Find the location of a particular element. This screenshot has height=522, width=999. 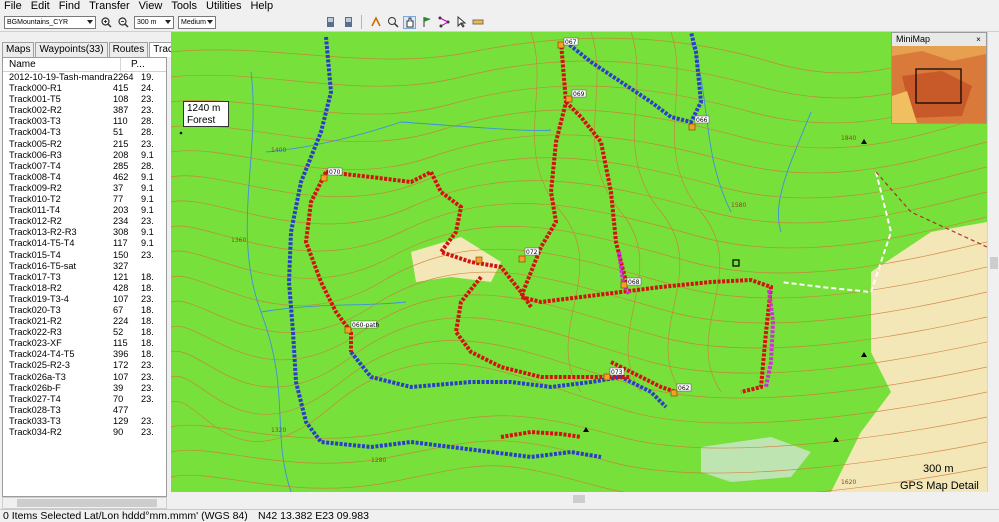

track-row: Track018-R2 428 18. is located at coordinates (84, 288).